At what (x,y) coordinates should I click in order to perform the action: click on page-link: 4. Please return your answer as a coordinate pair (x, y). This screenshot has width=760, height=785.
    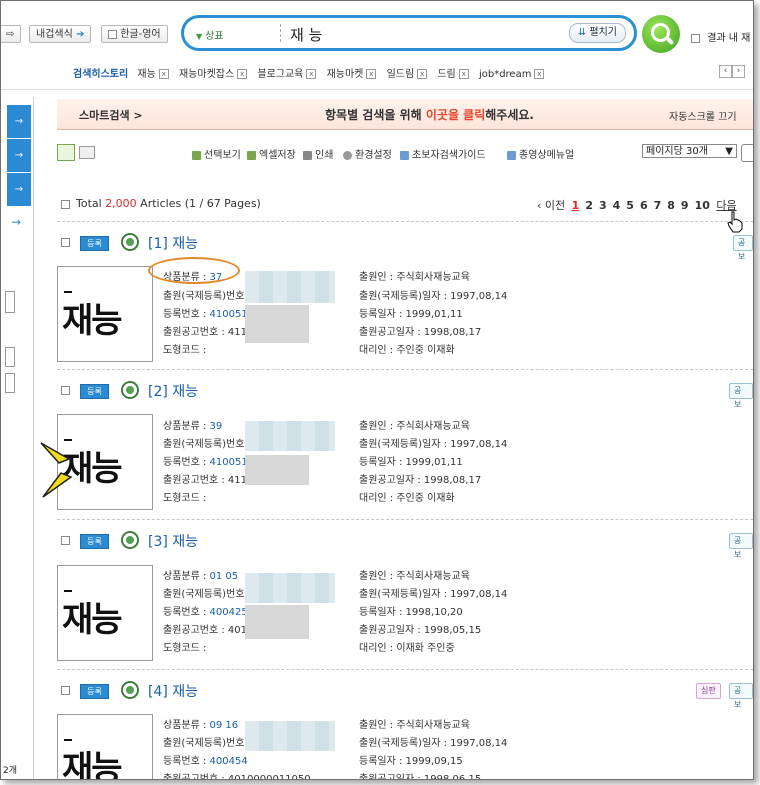
    Looking at the image, I should click on (617, 205).